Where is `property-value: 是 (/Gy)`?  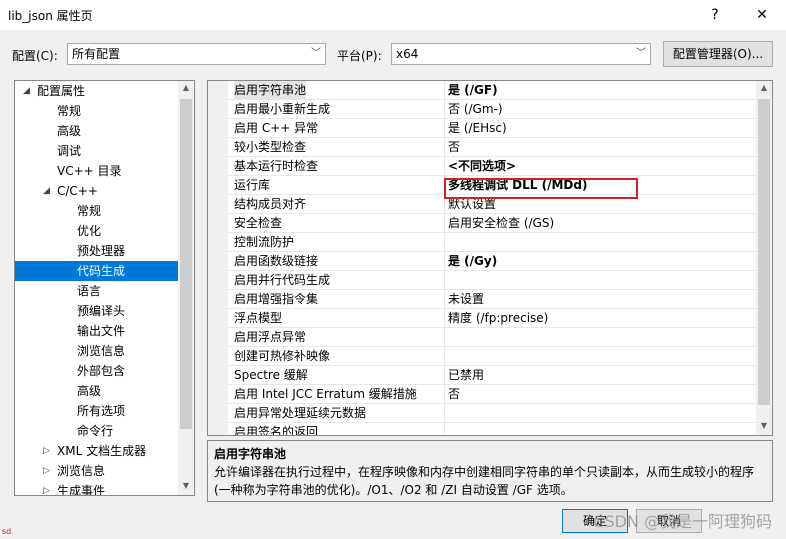
property-value: 是 (/Gy) is located at coordinates (472, 261).